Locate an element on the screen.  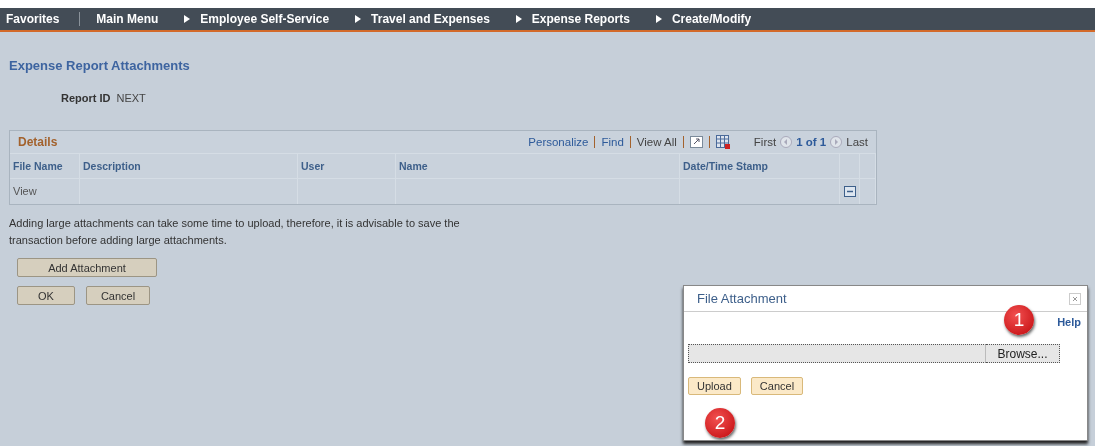
close-icon is located at coordinates (1075, 298).